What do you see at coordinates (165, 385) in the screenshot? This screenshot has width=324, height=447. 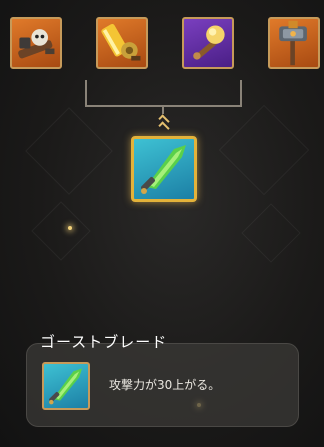 I see `item-description: 攻撃力が30上がる。` at bounding box center [165, 385].